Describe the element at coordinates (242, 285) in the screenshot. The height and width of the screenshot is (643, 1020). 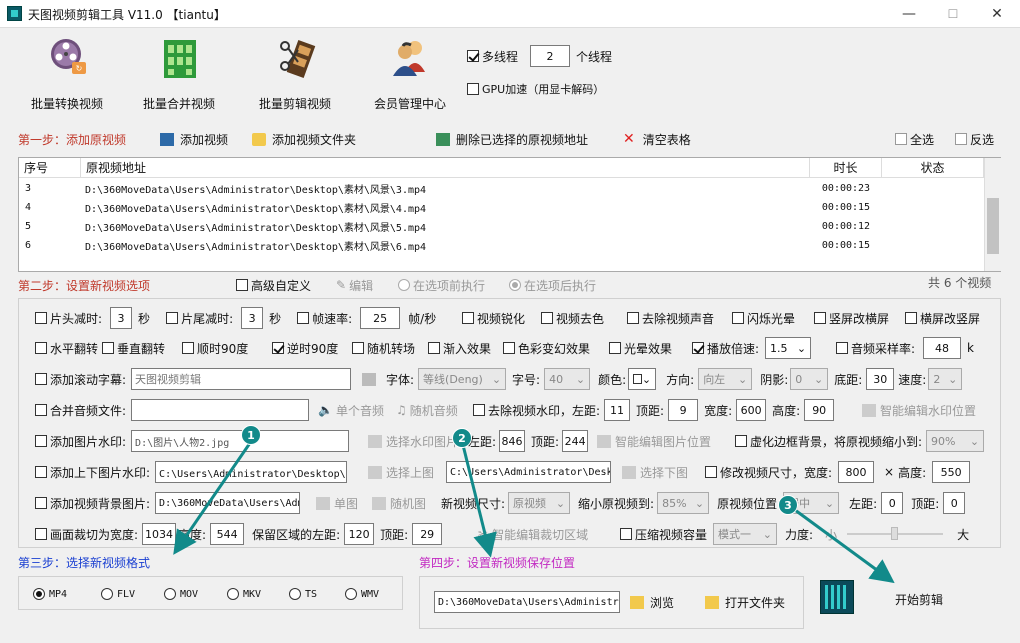
I see `advanced-checkbox` at that location.